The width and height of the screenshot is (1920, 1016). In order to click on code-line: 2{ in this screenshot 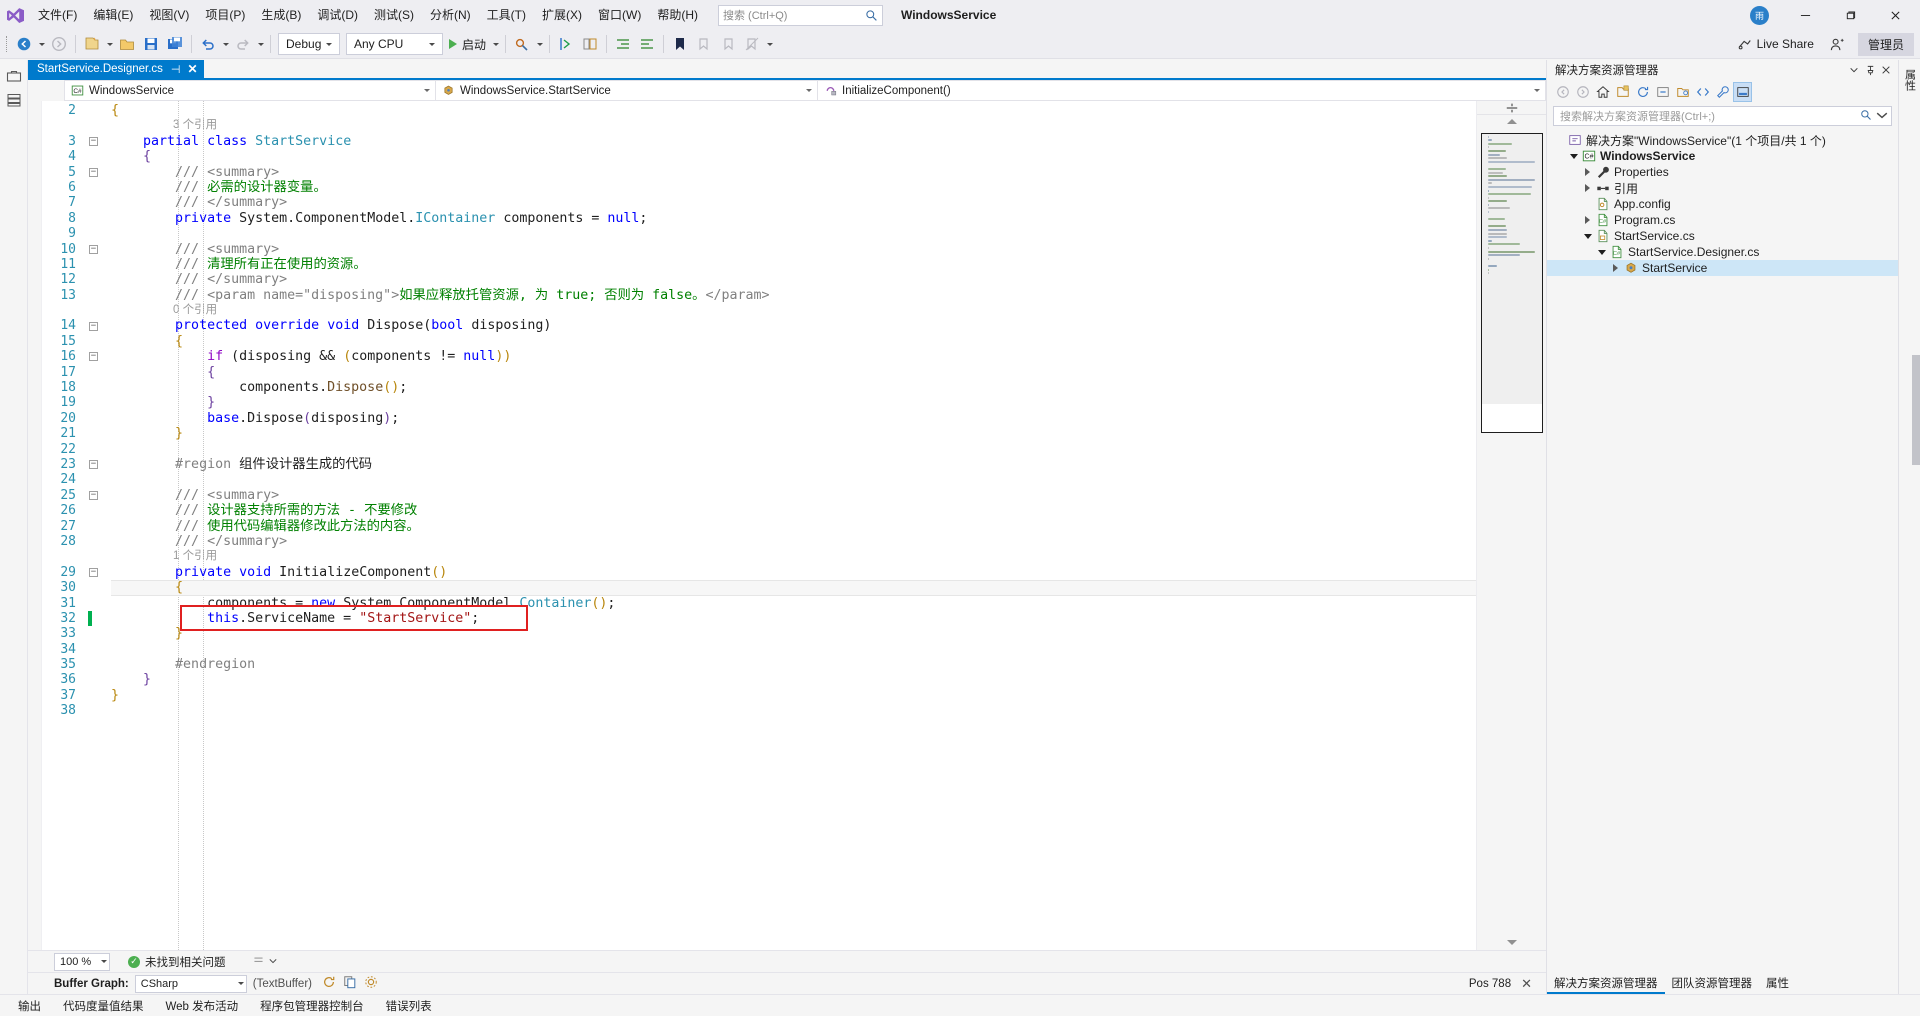, I will do `click(759, 110)`.